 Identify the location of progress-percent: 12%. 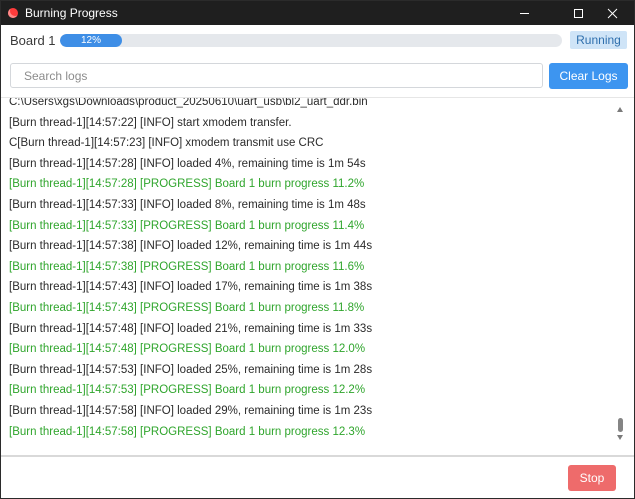
(90, 40).